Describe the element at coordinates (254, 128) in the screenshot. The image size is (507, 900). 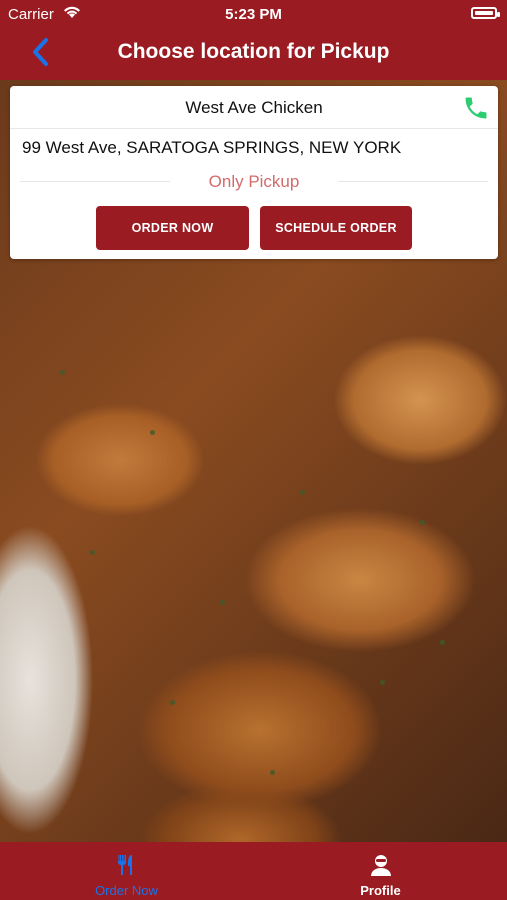
I see `card-divider` at that location.